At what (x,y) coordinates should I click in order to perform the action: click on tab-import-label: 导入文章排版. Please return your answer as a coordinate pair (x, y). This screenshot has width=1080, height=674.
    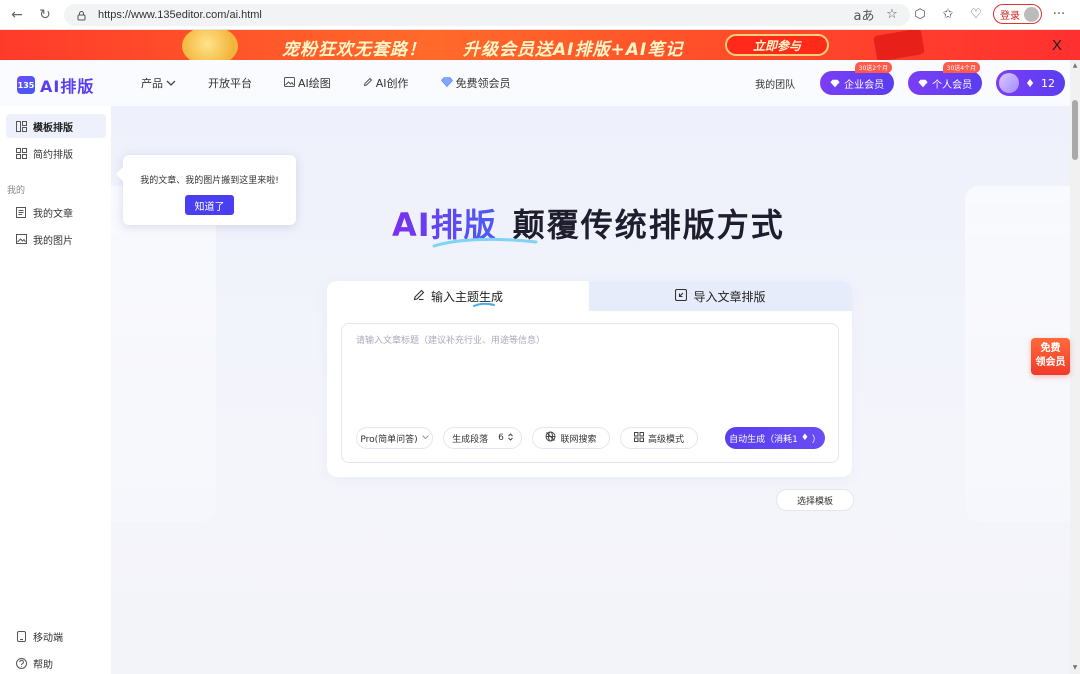
    Looking at the image, I should click on (729, 296).